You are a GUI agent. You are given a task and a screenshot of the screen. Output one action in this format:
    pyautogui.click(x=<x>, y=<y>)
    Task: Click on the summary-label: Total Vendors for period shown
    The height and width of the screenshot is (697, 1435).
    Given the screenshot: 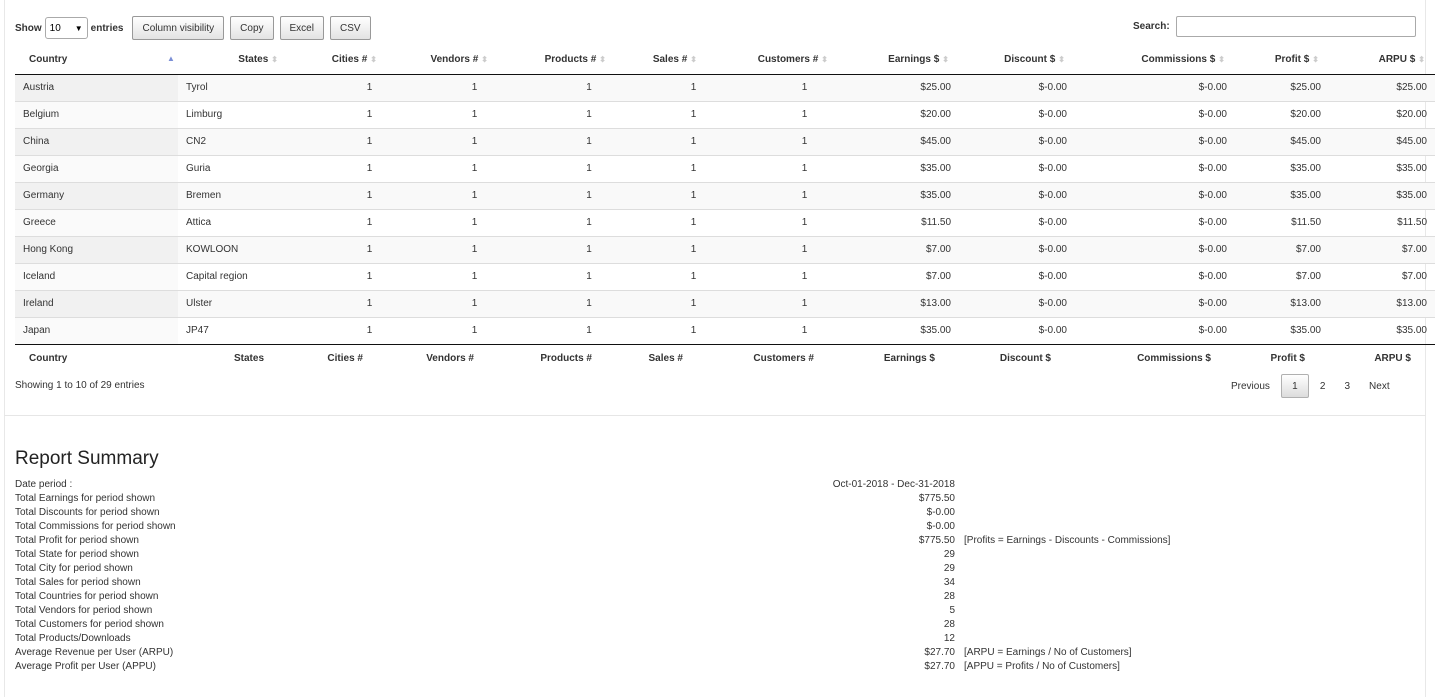 What is the action you would take?
    pyautogui.click(x=84, y=610)
    